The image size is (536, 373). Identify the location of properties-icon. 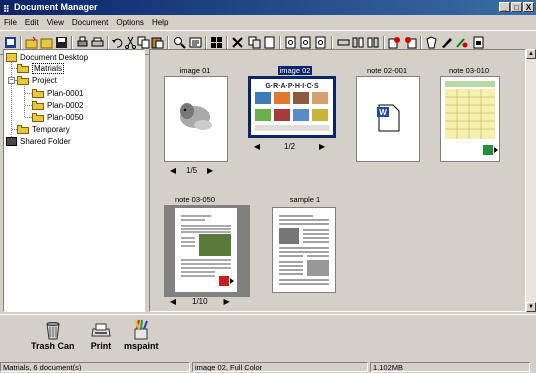
(478, 42).